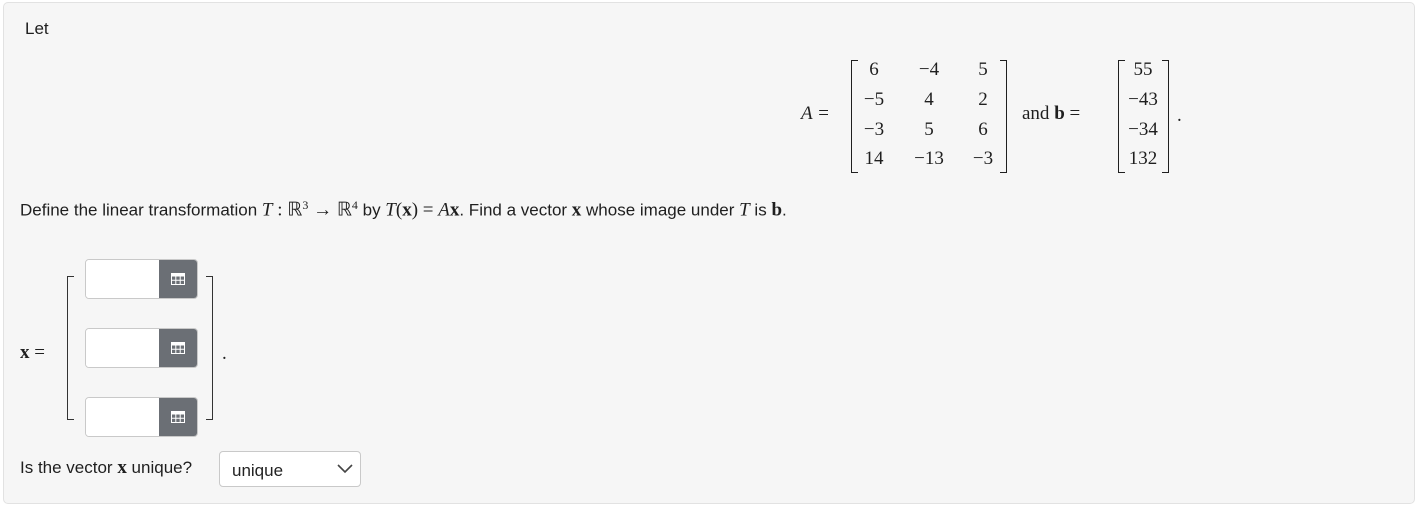  Describe the element at coordinates (929, 99) in the screenshot. I see `matrix-a-cell: 4` at that location.